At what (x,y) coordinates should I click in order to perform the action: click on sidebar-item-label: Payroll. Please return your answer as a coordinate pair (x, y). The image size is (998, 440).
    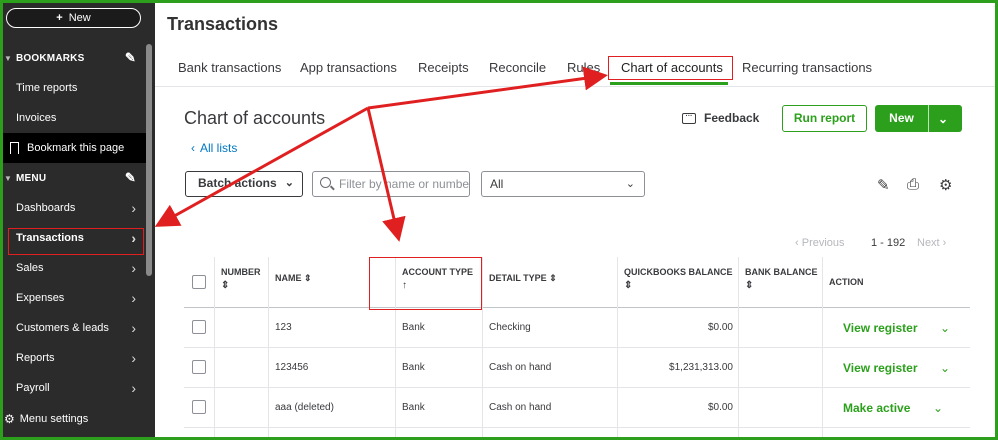
    Looking at the image, I should click on (33, 388).